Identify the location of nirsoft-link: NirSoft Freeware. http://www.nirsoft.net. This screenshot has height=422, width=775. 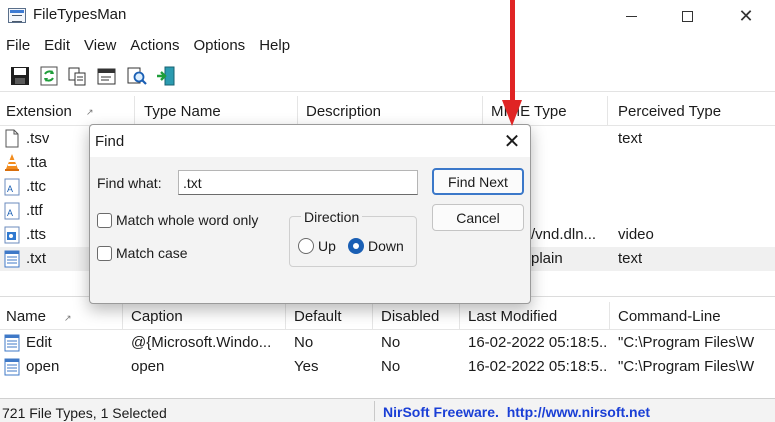
(516, 412).